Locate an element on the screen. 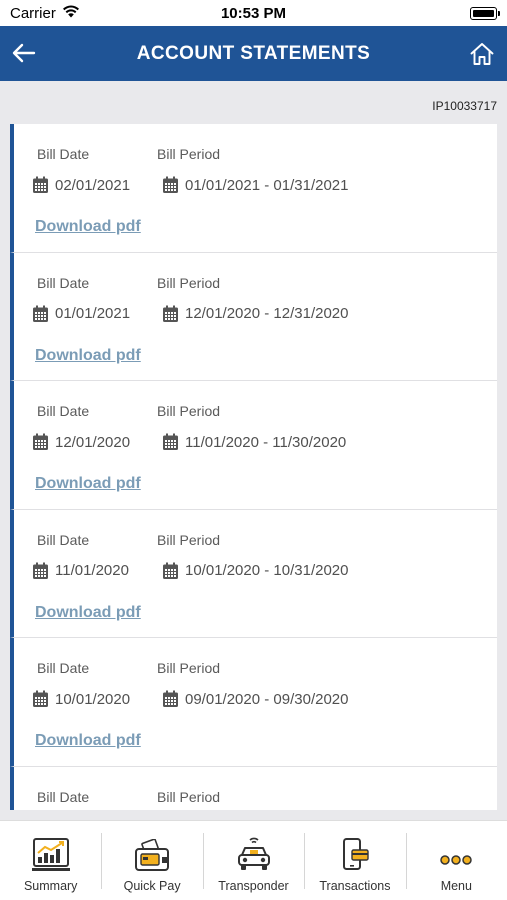 Image resolution: width=507 pixels, height=900 pixels. tab-transactions: Transactions is located at coordinates (354, 860).